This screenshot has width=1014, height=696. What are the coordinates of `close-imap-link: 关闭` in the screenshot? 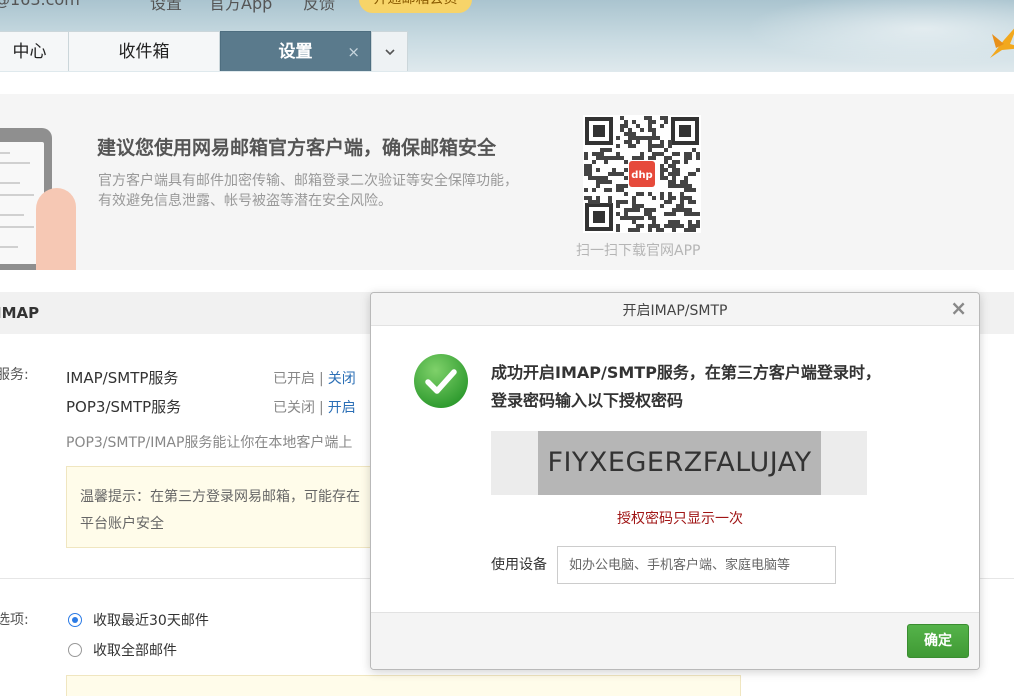 It's located at (342, 379).